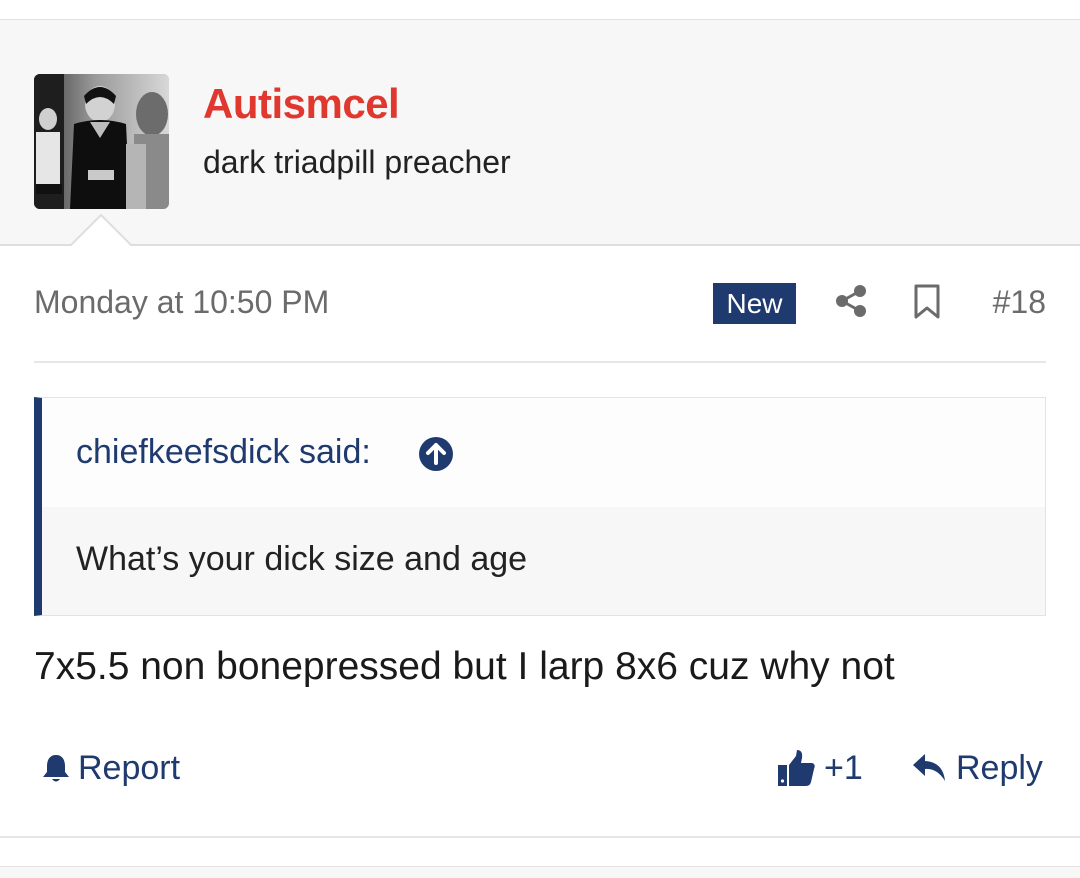 The height and width of the screenshot is (878, 1080). What do you see at coordinates (543, 452) in the screenshot?
I see `quote-header: chiefkeefsdick said:` at bounding box center [543, 452].